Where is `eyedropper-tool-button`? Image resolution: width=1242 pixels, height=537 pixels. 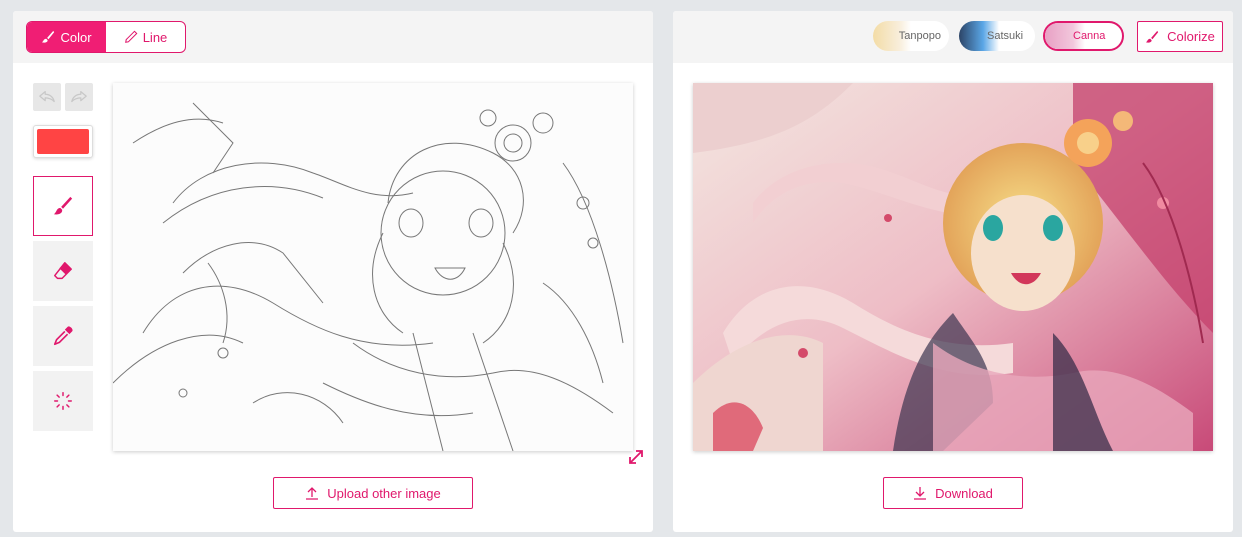
eyedropper-tool-button is located at coordinates (63, 336).